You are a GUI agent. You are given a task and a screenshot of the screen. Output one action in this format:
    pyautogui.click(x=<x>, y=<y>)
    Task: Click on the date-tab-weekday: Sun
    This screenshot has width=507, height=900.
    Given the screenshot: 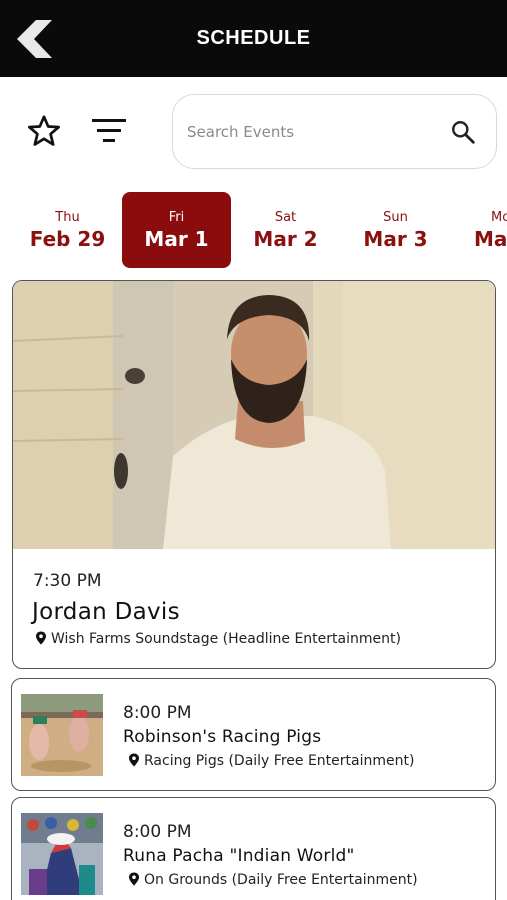 What is the action you would take?
    pyautogui.click(x=395, y=217)
    